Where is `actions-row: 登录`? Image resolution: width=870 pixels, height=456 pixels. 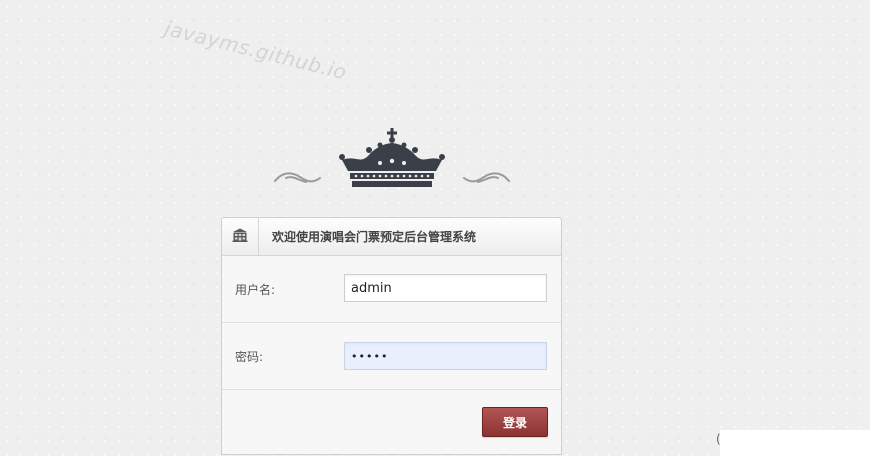
actions-row: 登录 is located at coordinates (391, 423).